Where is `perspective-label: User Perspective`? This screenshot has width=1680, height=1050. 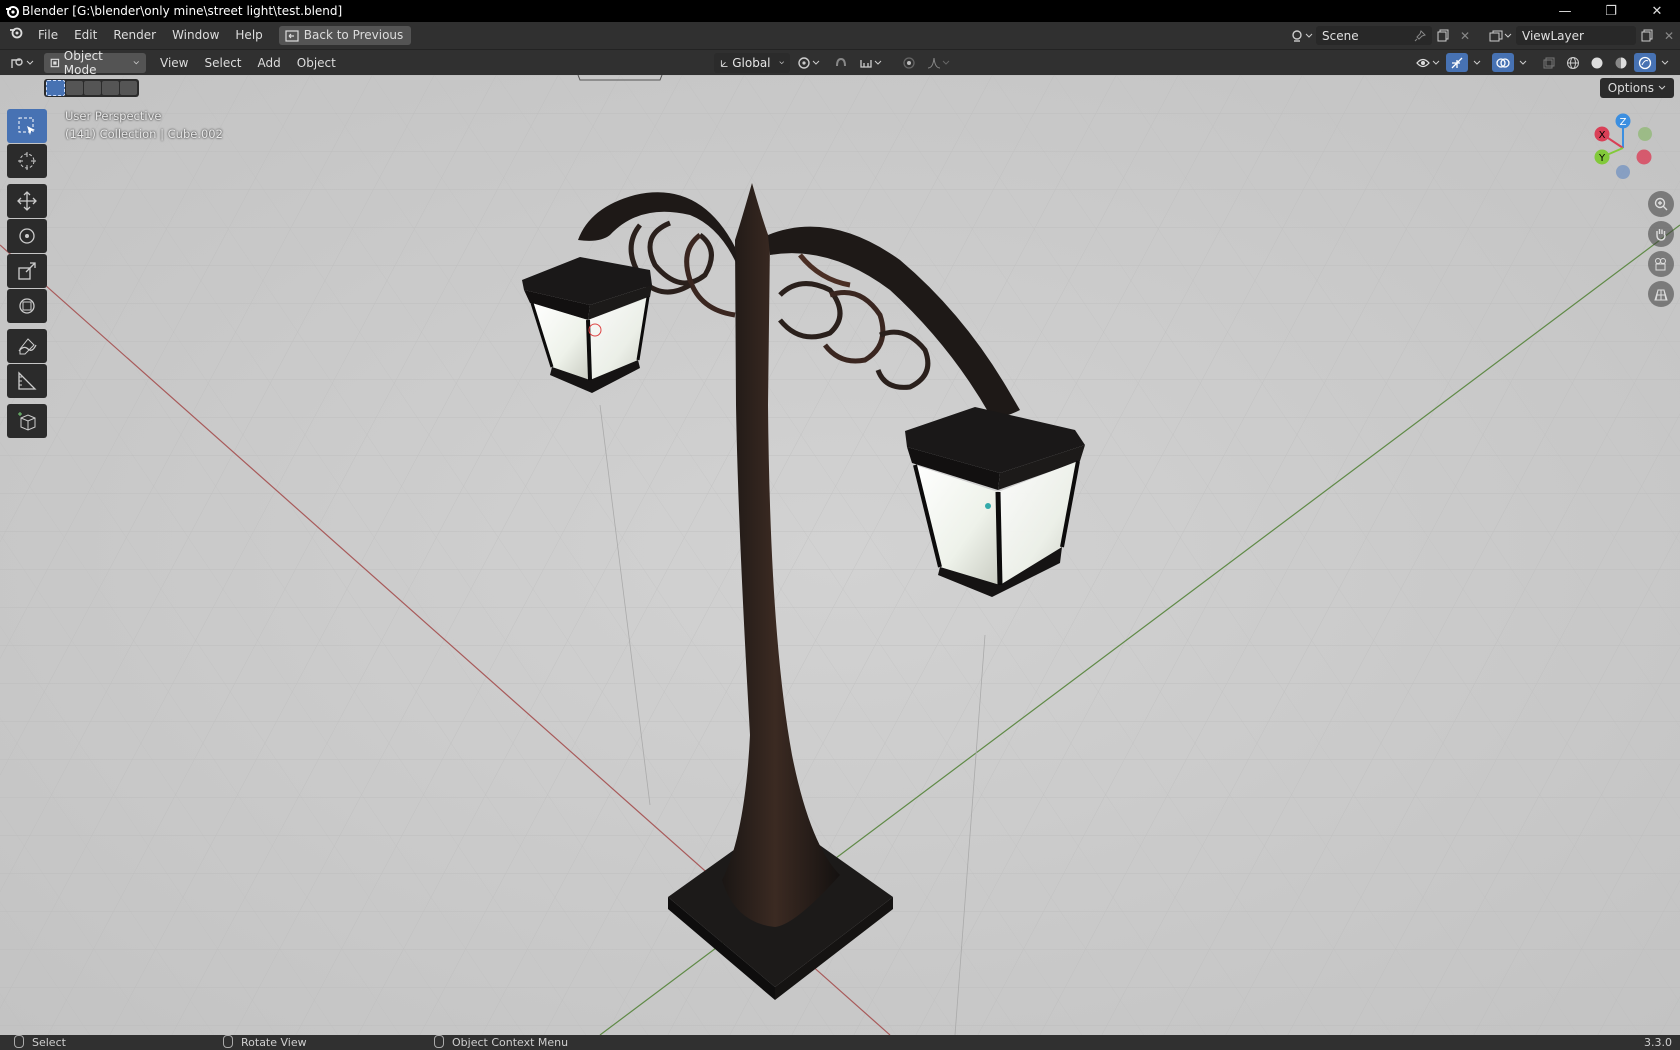 perspective-label: User Perspective is located at coordinates (113, 116).